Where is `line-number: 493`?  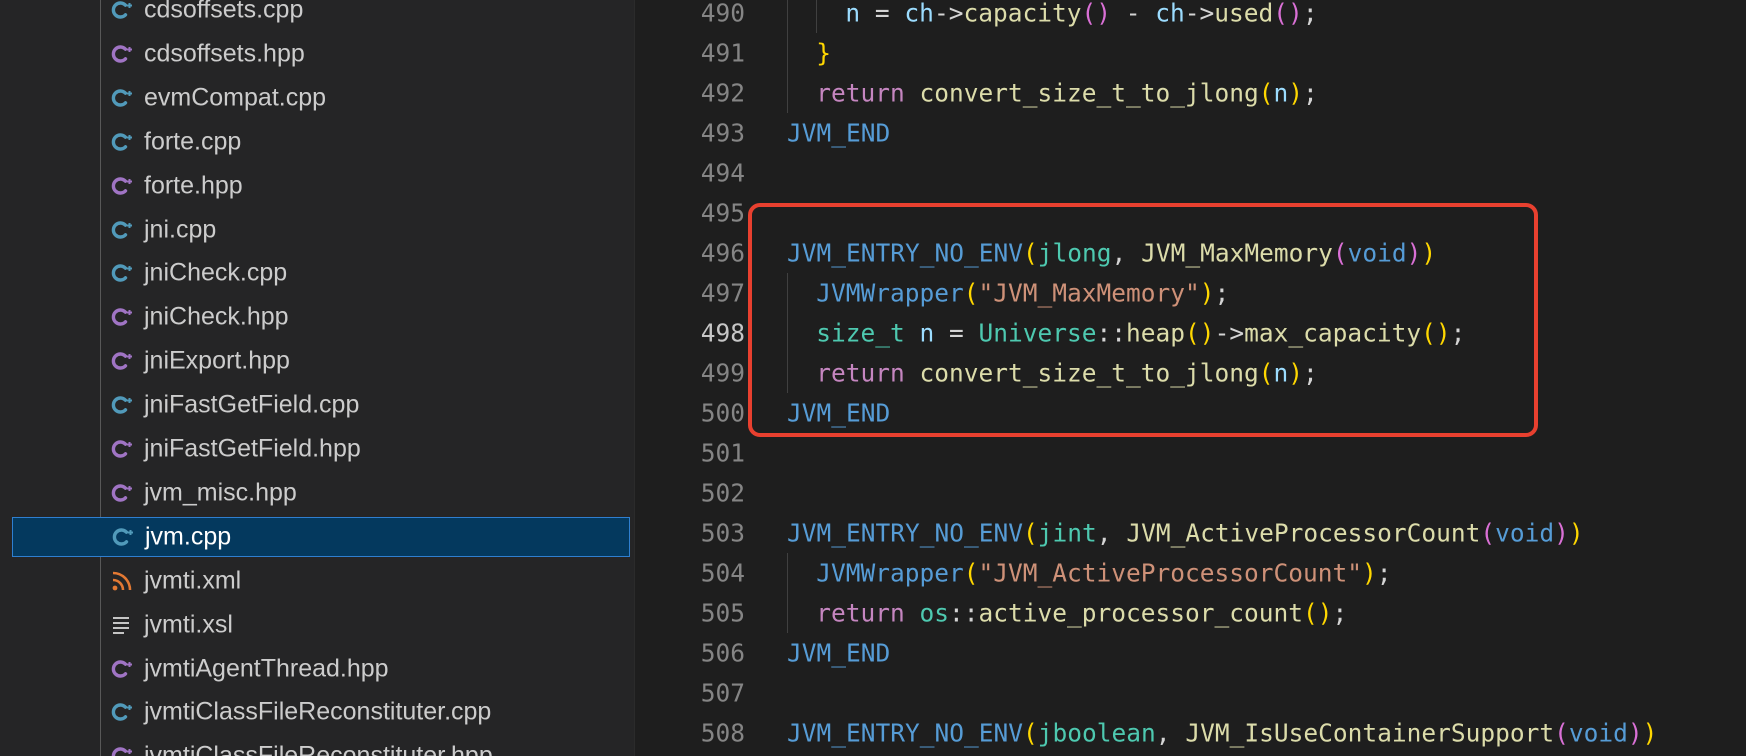
line-number: 493 is located at coordinates (722, 133).